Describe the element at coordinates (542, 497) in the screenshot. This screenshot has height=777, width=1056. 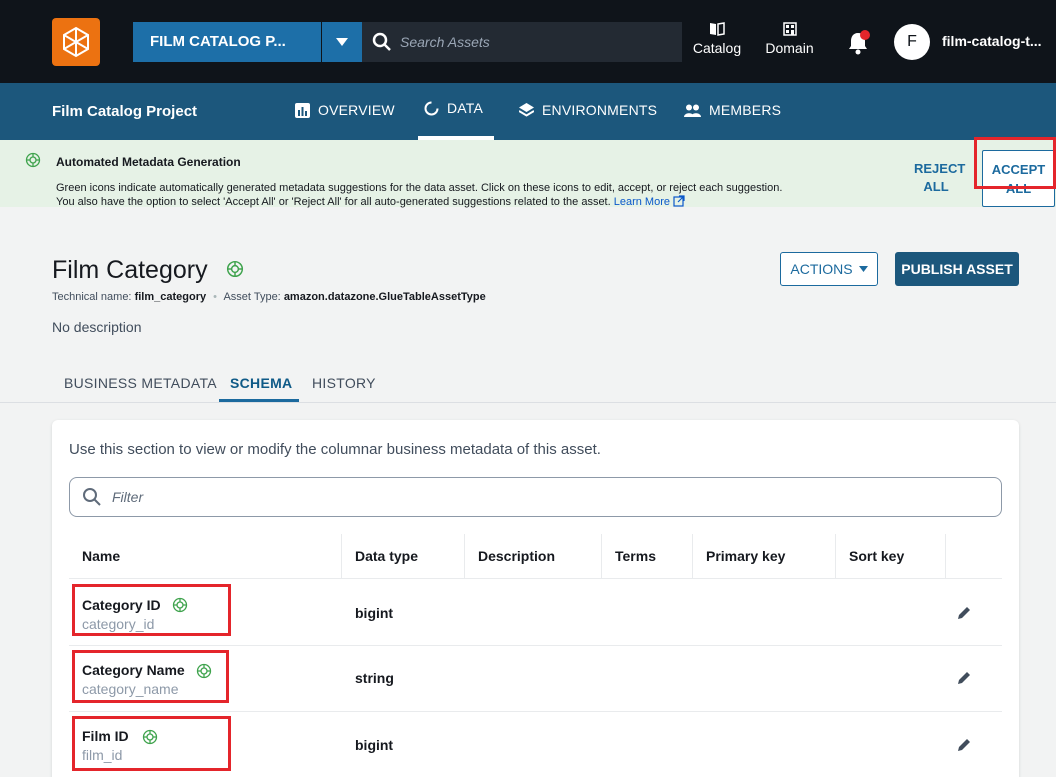
I see `filter-input` at that location.